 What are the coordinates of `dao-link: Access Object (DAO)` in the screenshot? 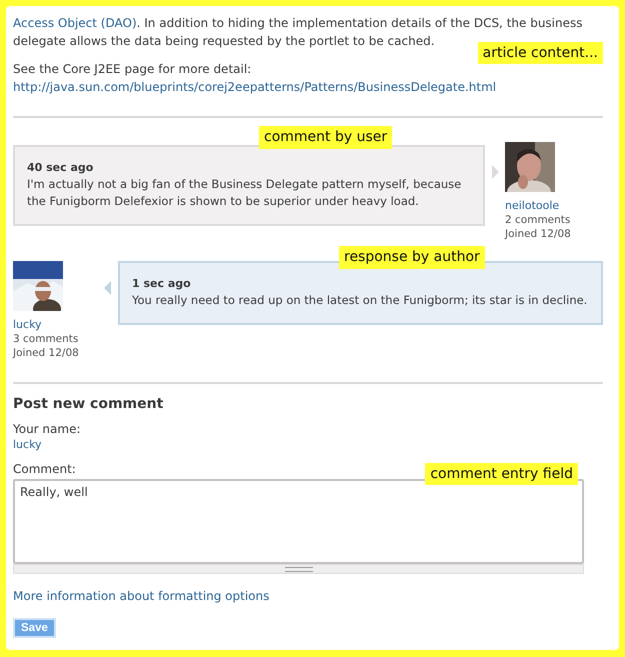 It's located at (75, 23).